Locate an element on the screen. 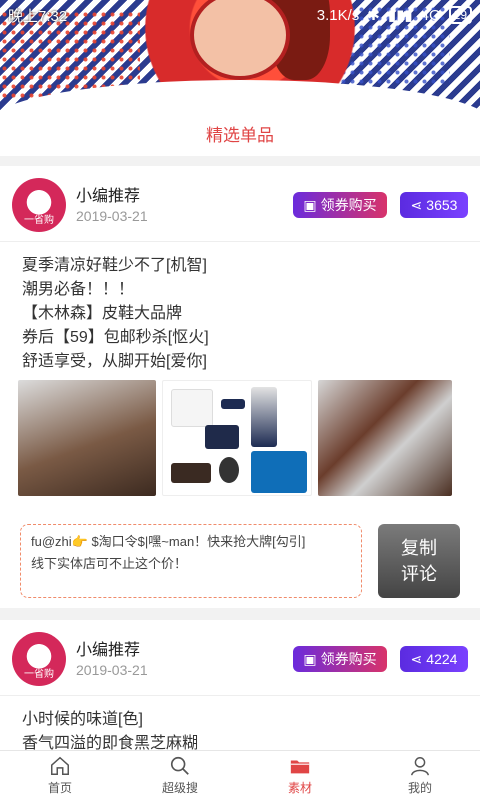 Image resolution: width=480 pixels, height=800 pixels. section-title: 精选单品 is located at coordinates (240, 133).